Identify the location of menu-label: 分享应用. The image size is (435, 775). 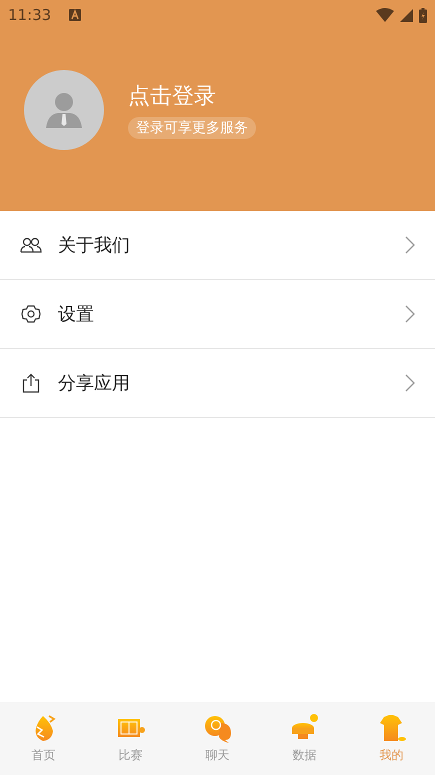
(94, 383).